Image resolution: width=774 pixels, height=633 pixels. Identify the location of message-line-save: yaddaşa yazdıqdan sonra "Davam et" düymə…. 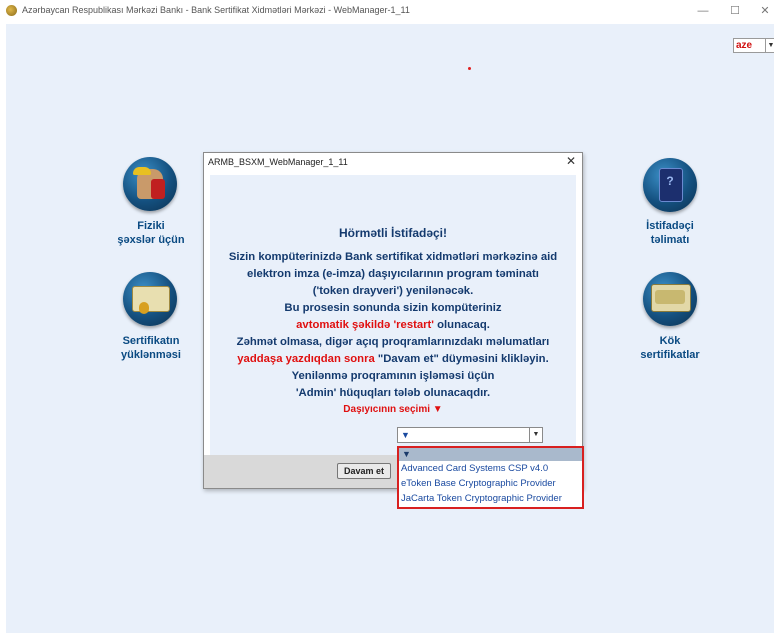
(393, 359).